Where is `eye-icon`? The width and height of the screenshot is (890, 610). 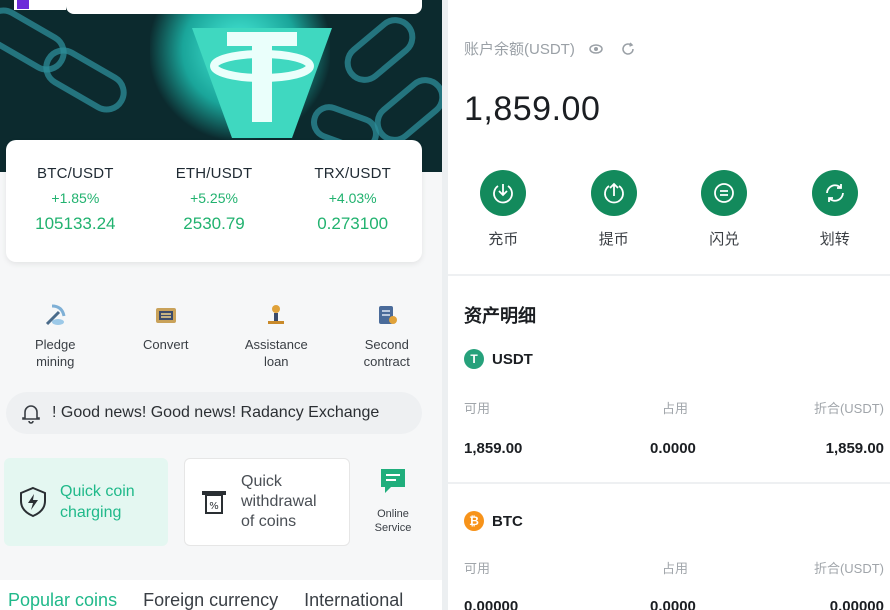 eye-icon is located at coordinates (596, 49).